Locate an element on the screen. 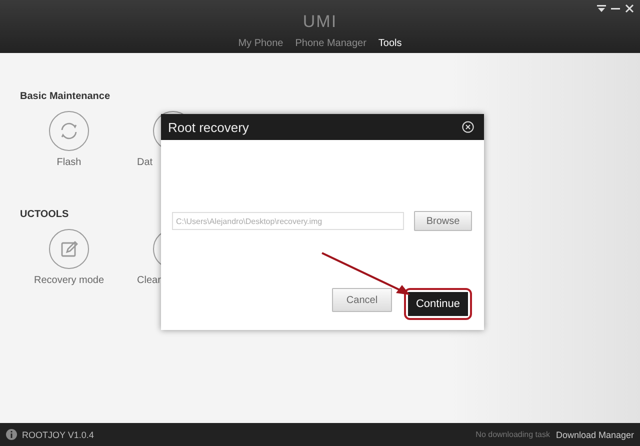 This screenshot has width=640, height=446. edit-icon is located at coordinates (69, 249).